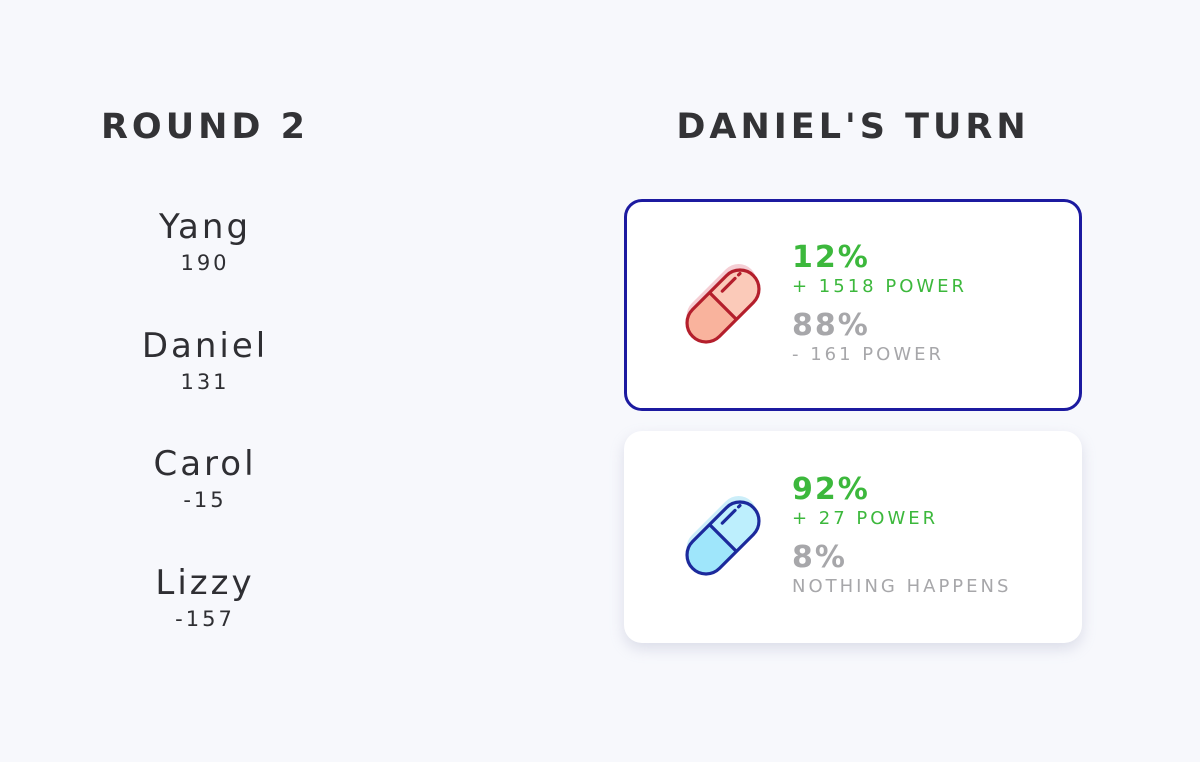 The height and width of the screenshot is (762, 1200). Describe the element at coordinates (205, 464) in the screenshot. I see `player-name: Carol` at that location.